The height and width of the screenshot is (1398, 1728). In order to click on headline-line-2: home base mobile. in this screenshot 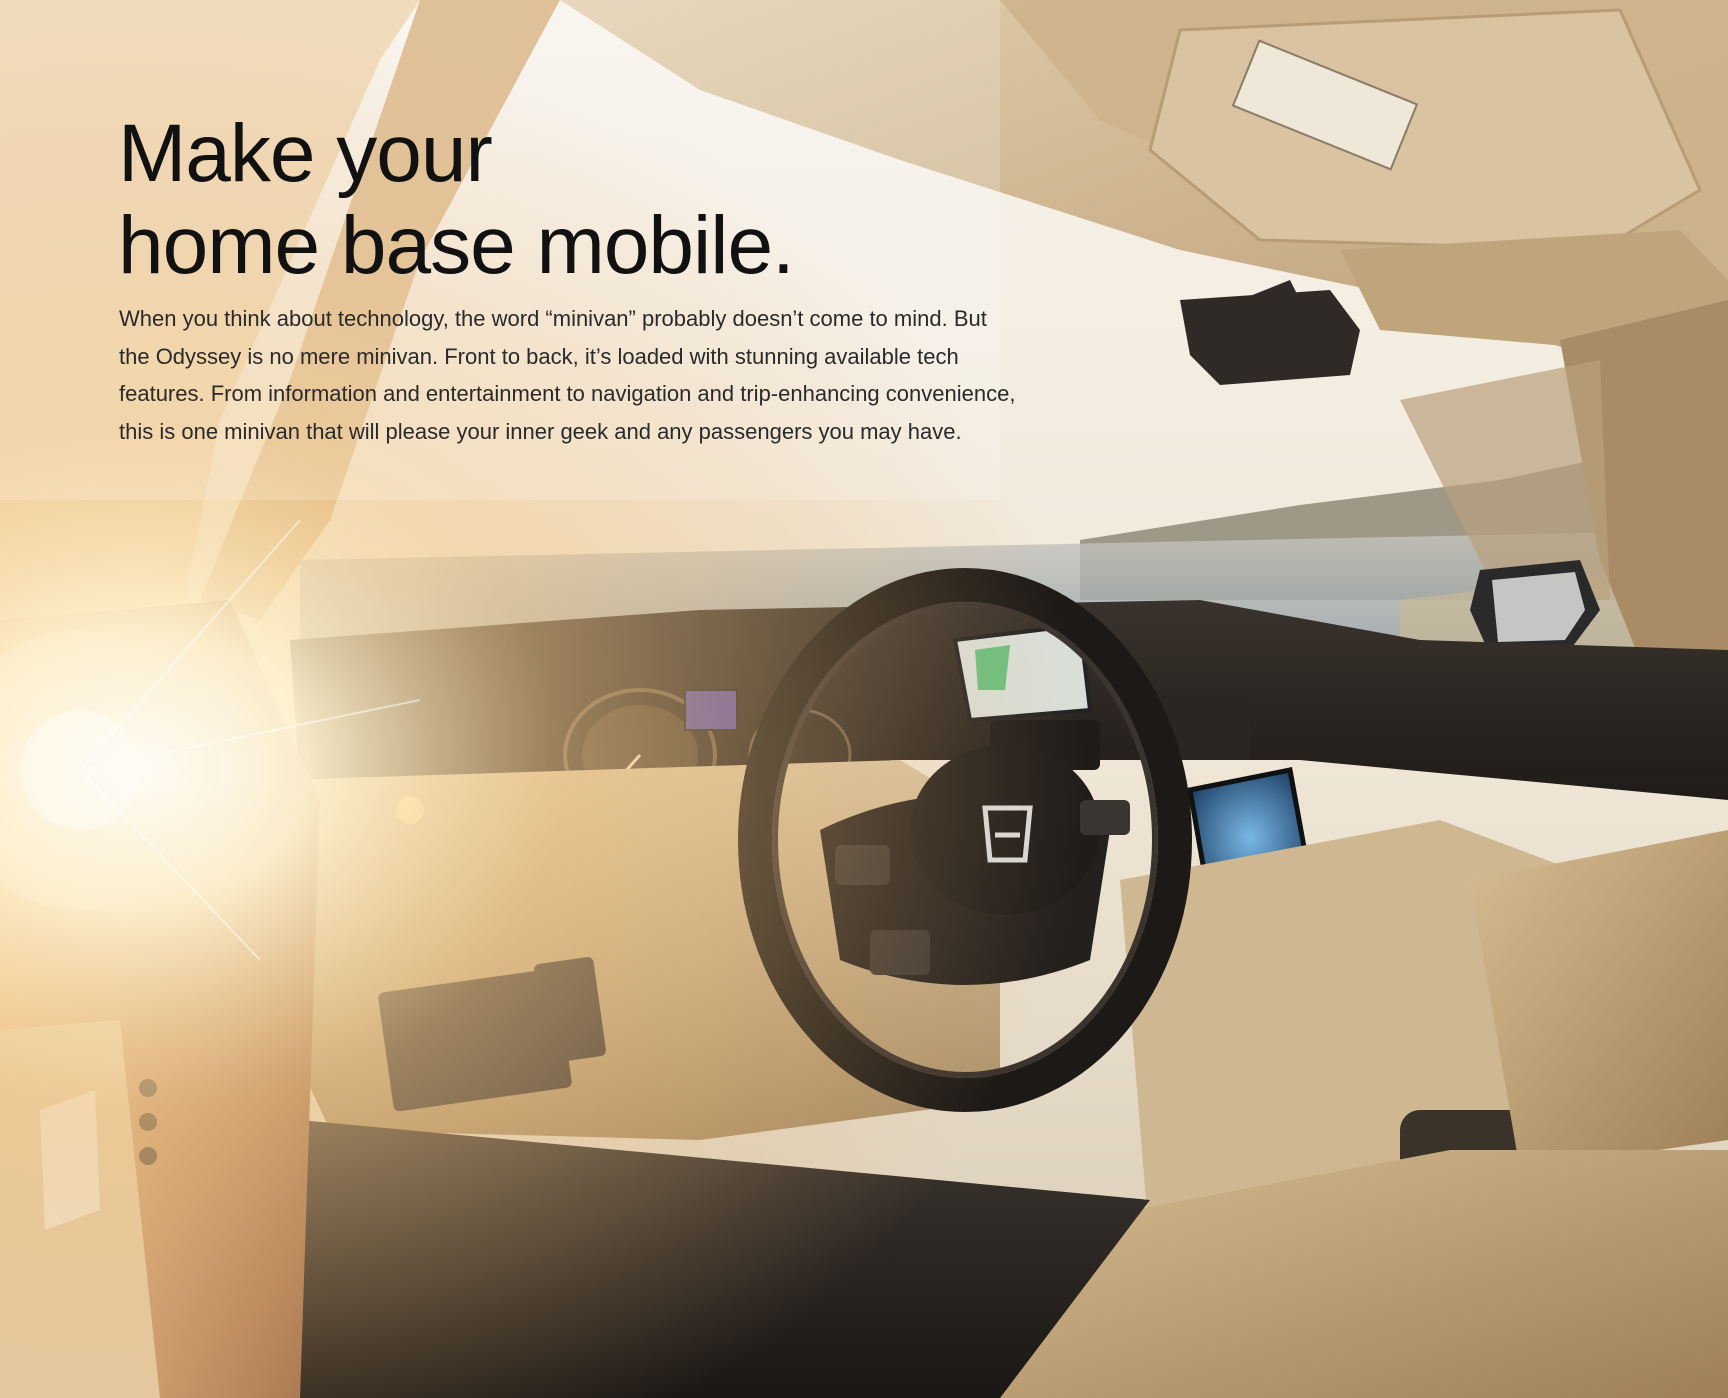, I will do `click(456, 245)`.